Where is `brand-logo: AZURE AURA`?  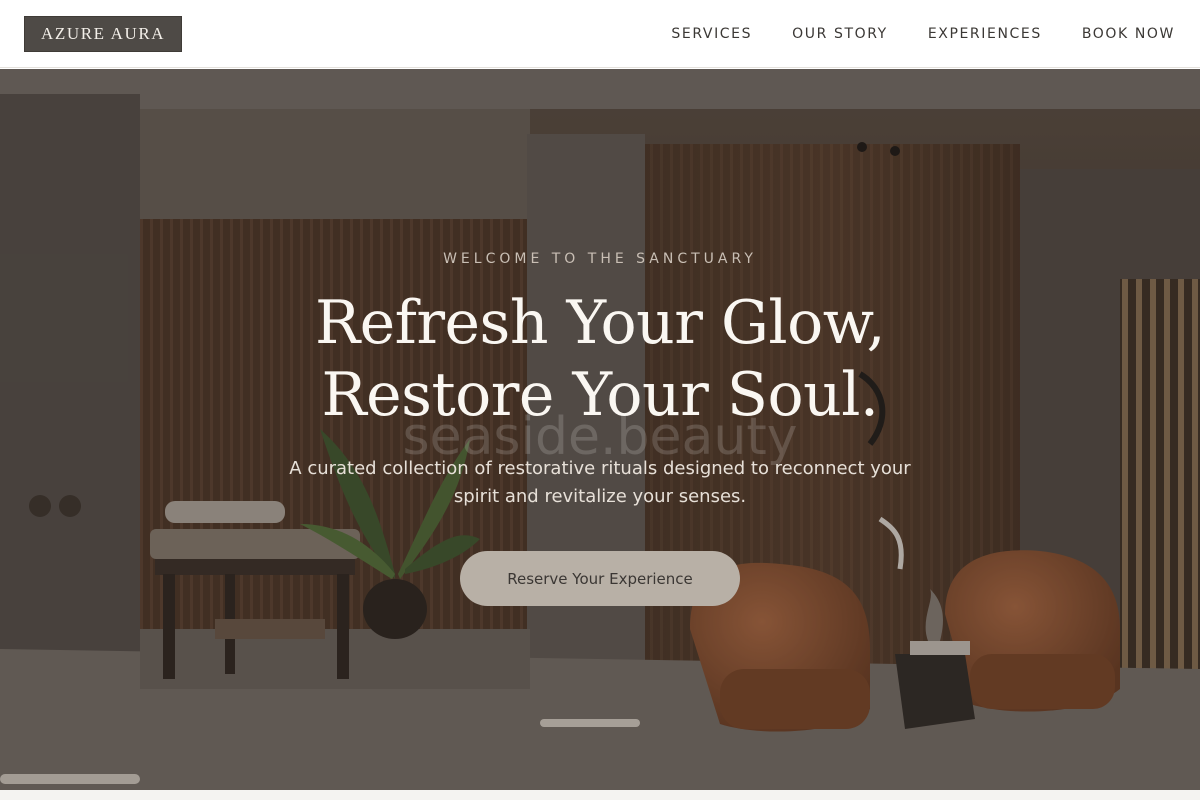 brand-logo: AZURE AURA is located at coordinates (103, 33).